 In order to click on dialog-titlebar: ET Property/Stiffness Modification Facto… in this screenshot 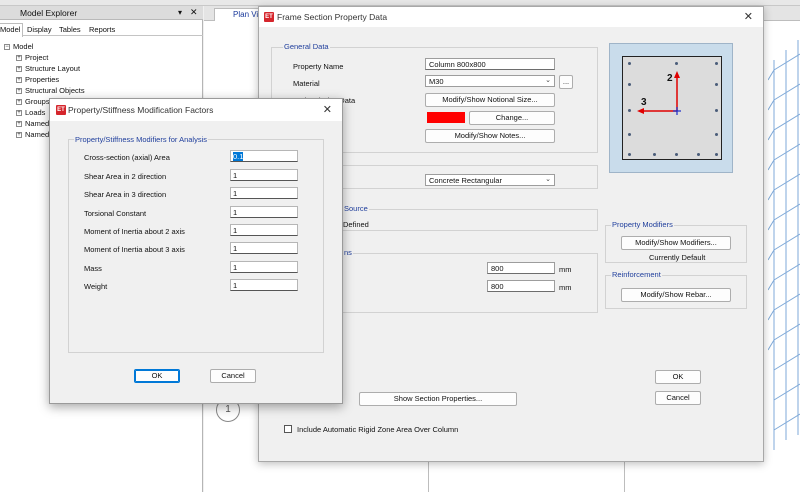, I will do `click(196, 110)`.